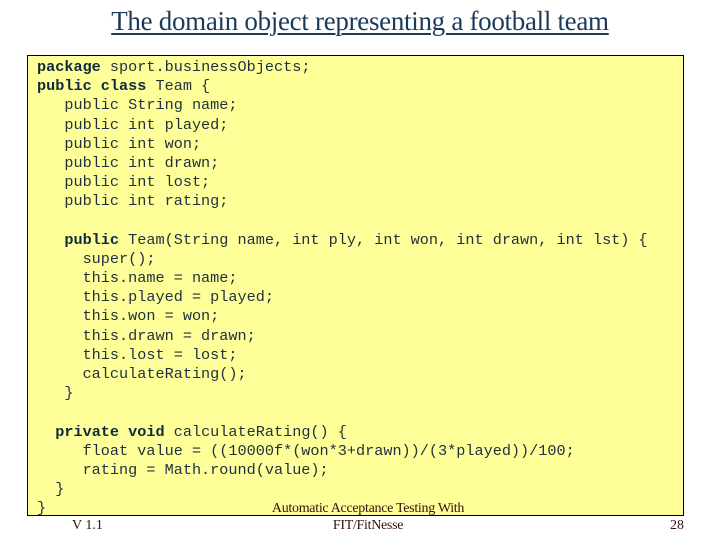  I want to click on code-line: public int lost;, so click(342, 182).